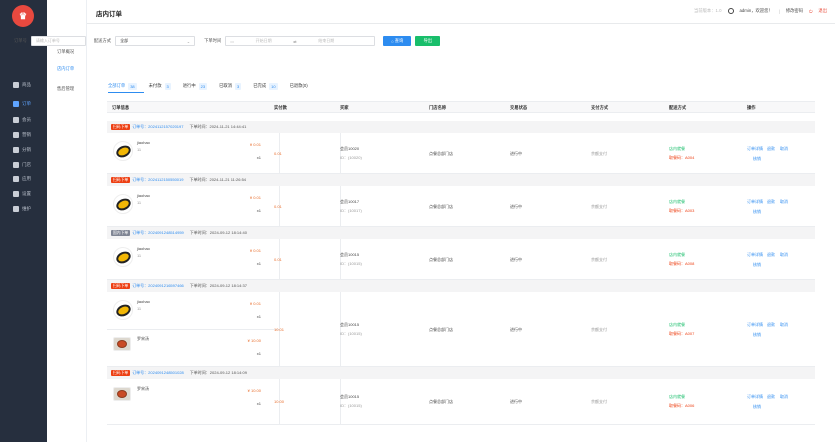 The height and width of the screenshot is (442, 835). What do you see at coordinates (158, 286) in the screenshot?
I see `order-number-link: 订单号：2024091216597466` at bounding box center [158, 286].